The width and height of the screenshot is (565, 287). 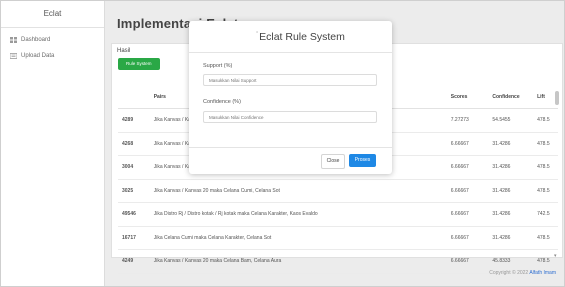 I want to click on sidebar-item-upload-data: Upload Data, so click(x=52, y=56).